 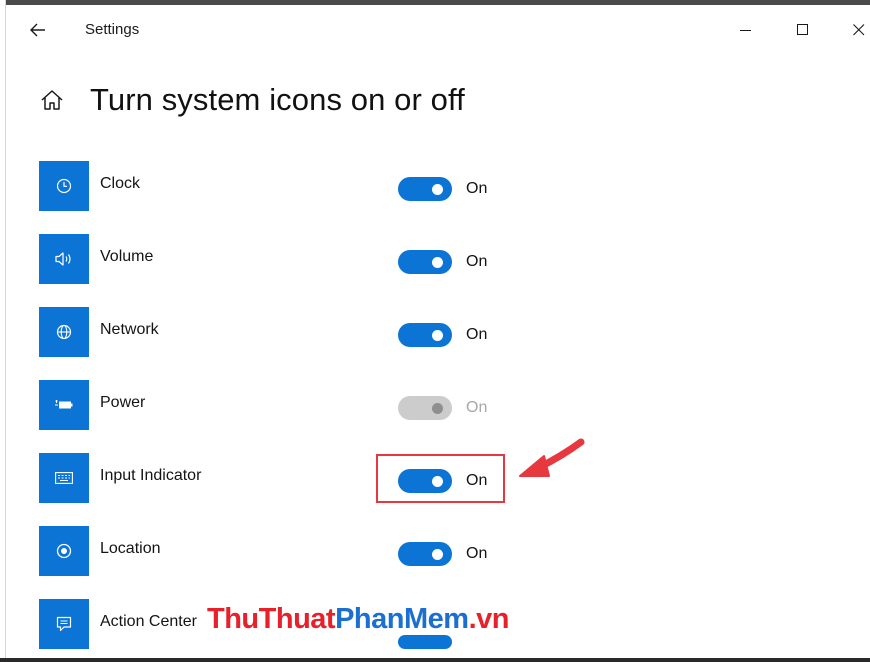 What do you see at coordinates (123, 402) in the screenshot?
I see `setting-label: Power` at bounding box center [123, 402].